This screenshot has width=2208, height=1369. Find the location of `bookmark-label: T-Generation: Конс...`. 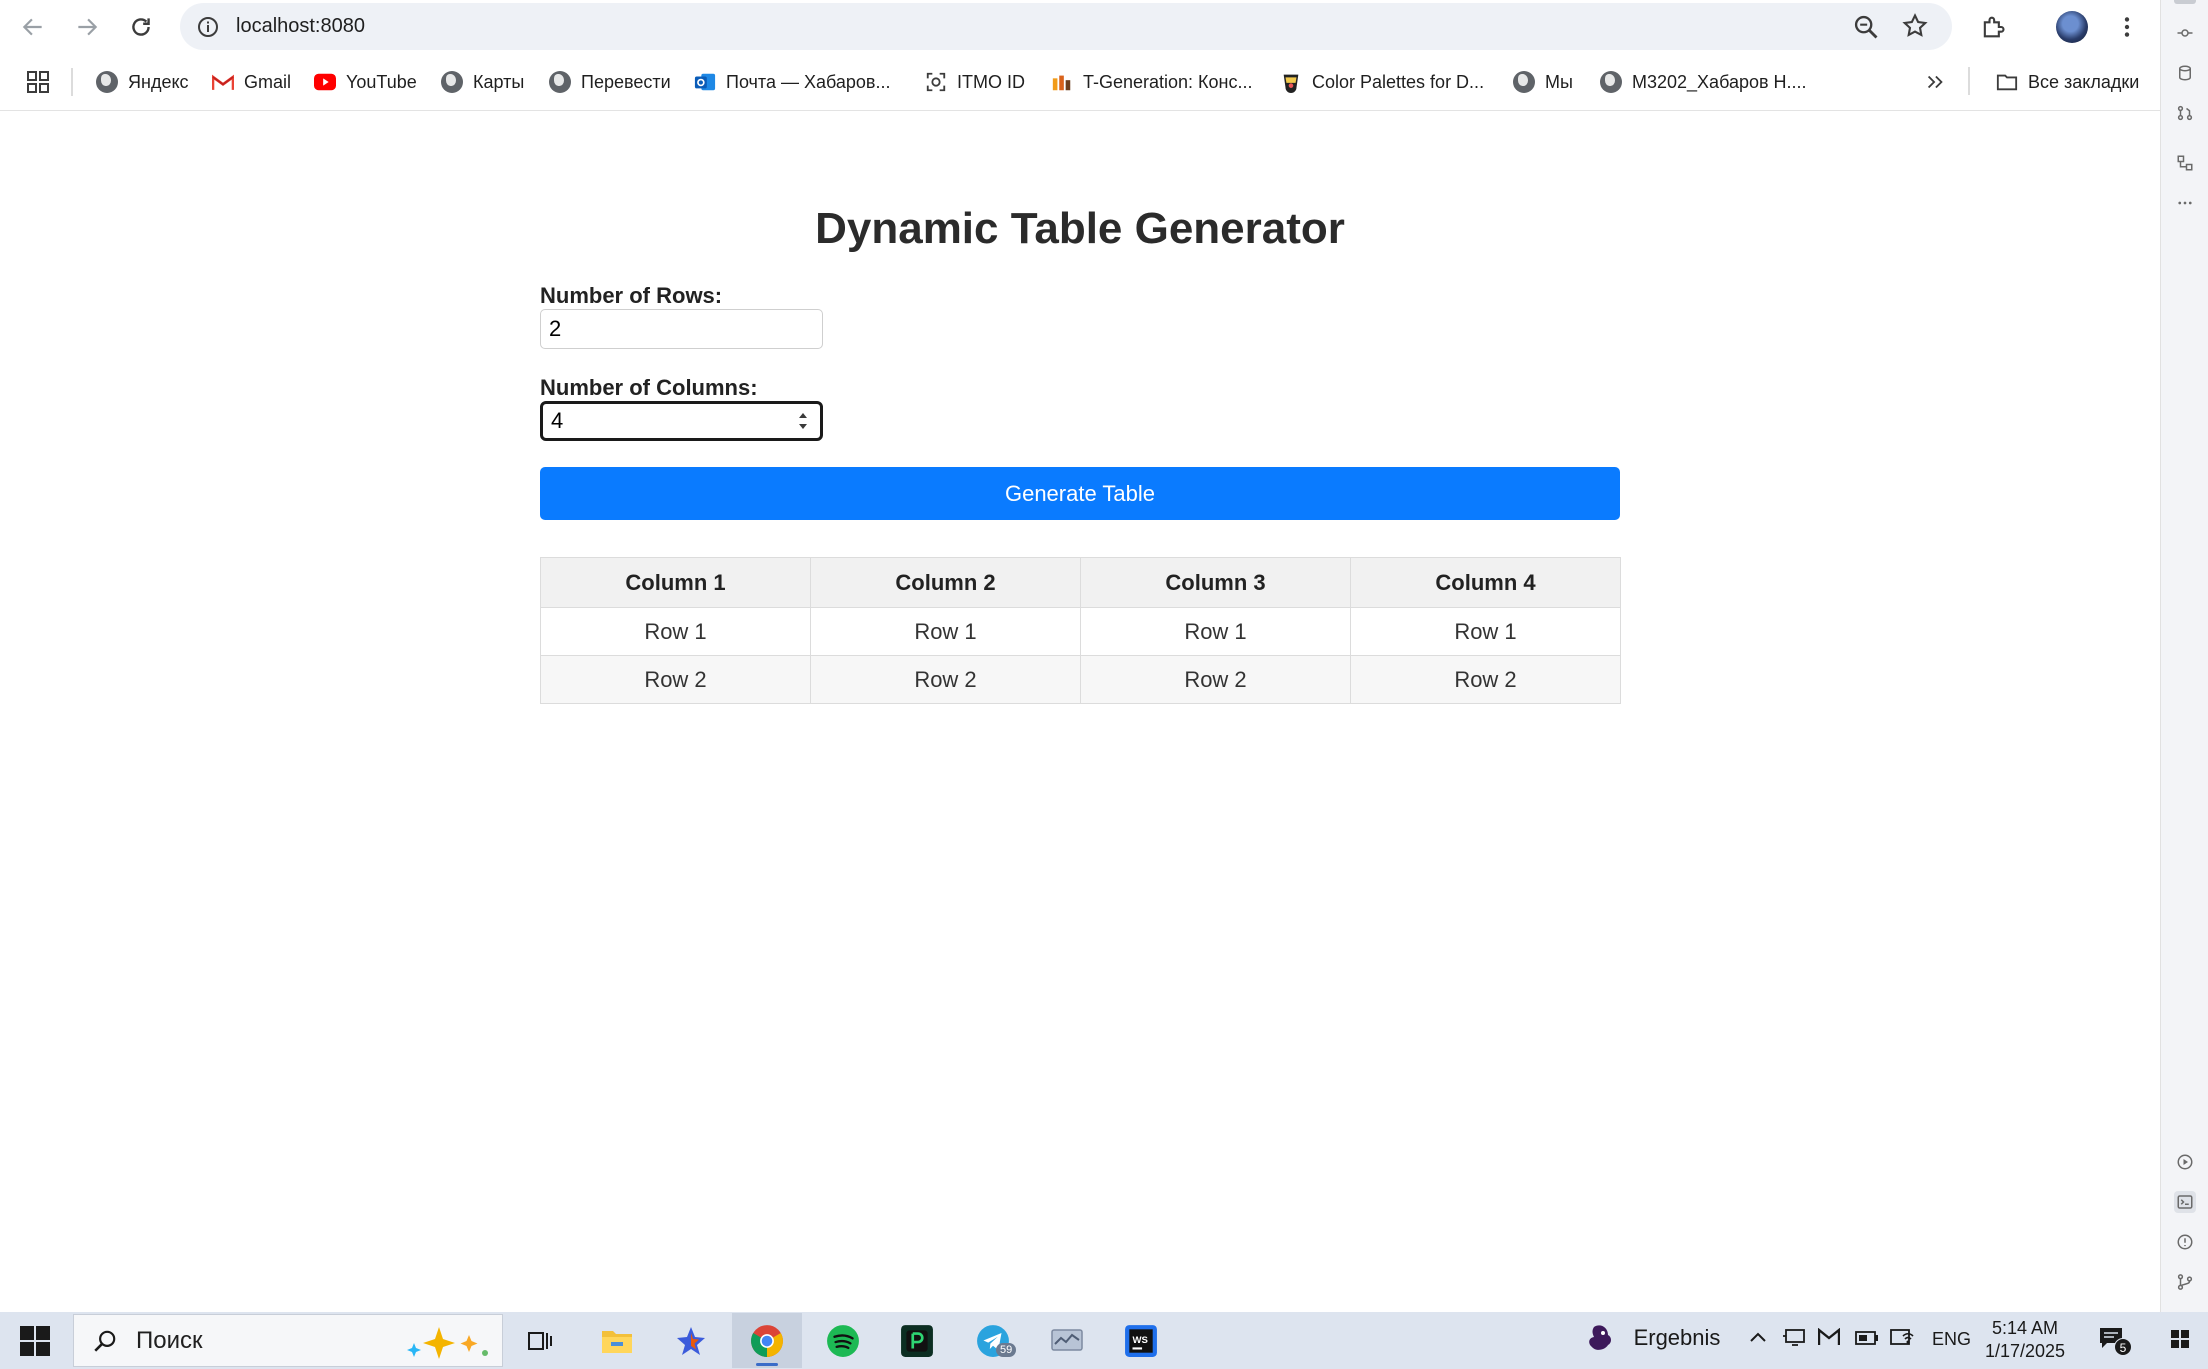

bookmark-label: T-Generation: Конс... is located at coordinates (1168, 81).